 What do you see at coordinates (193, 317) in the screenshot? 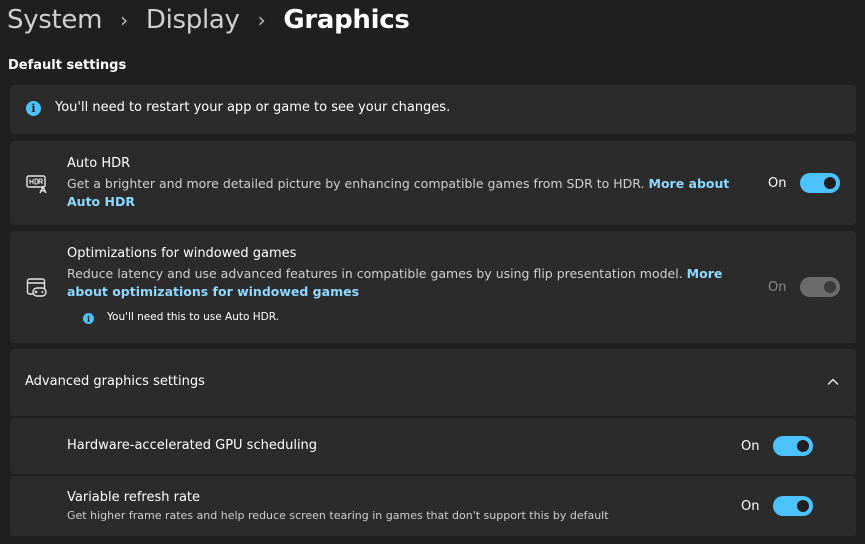
I see `windowed-games-note: You'll need this to use Auto HDR.` at bounding box center [193, 317].